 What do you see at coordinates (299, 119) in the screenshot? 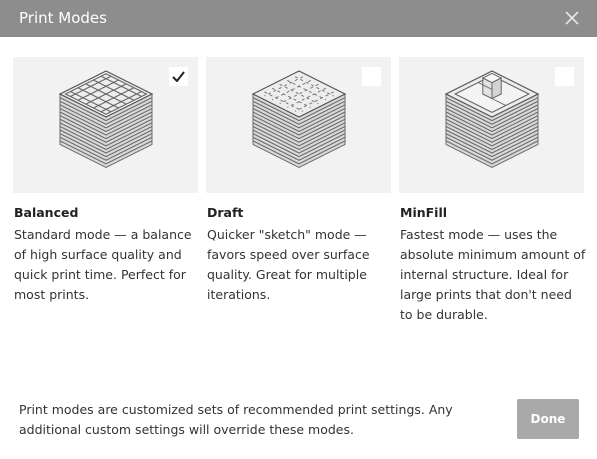
I see `layered-cube-dashed-infill-icon` at bounding box center [299, 119].